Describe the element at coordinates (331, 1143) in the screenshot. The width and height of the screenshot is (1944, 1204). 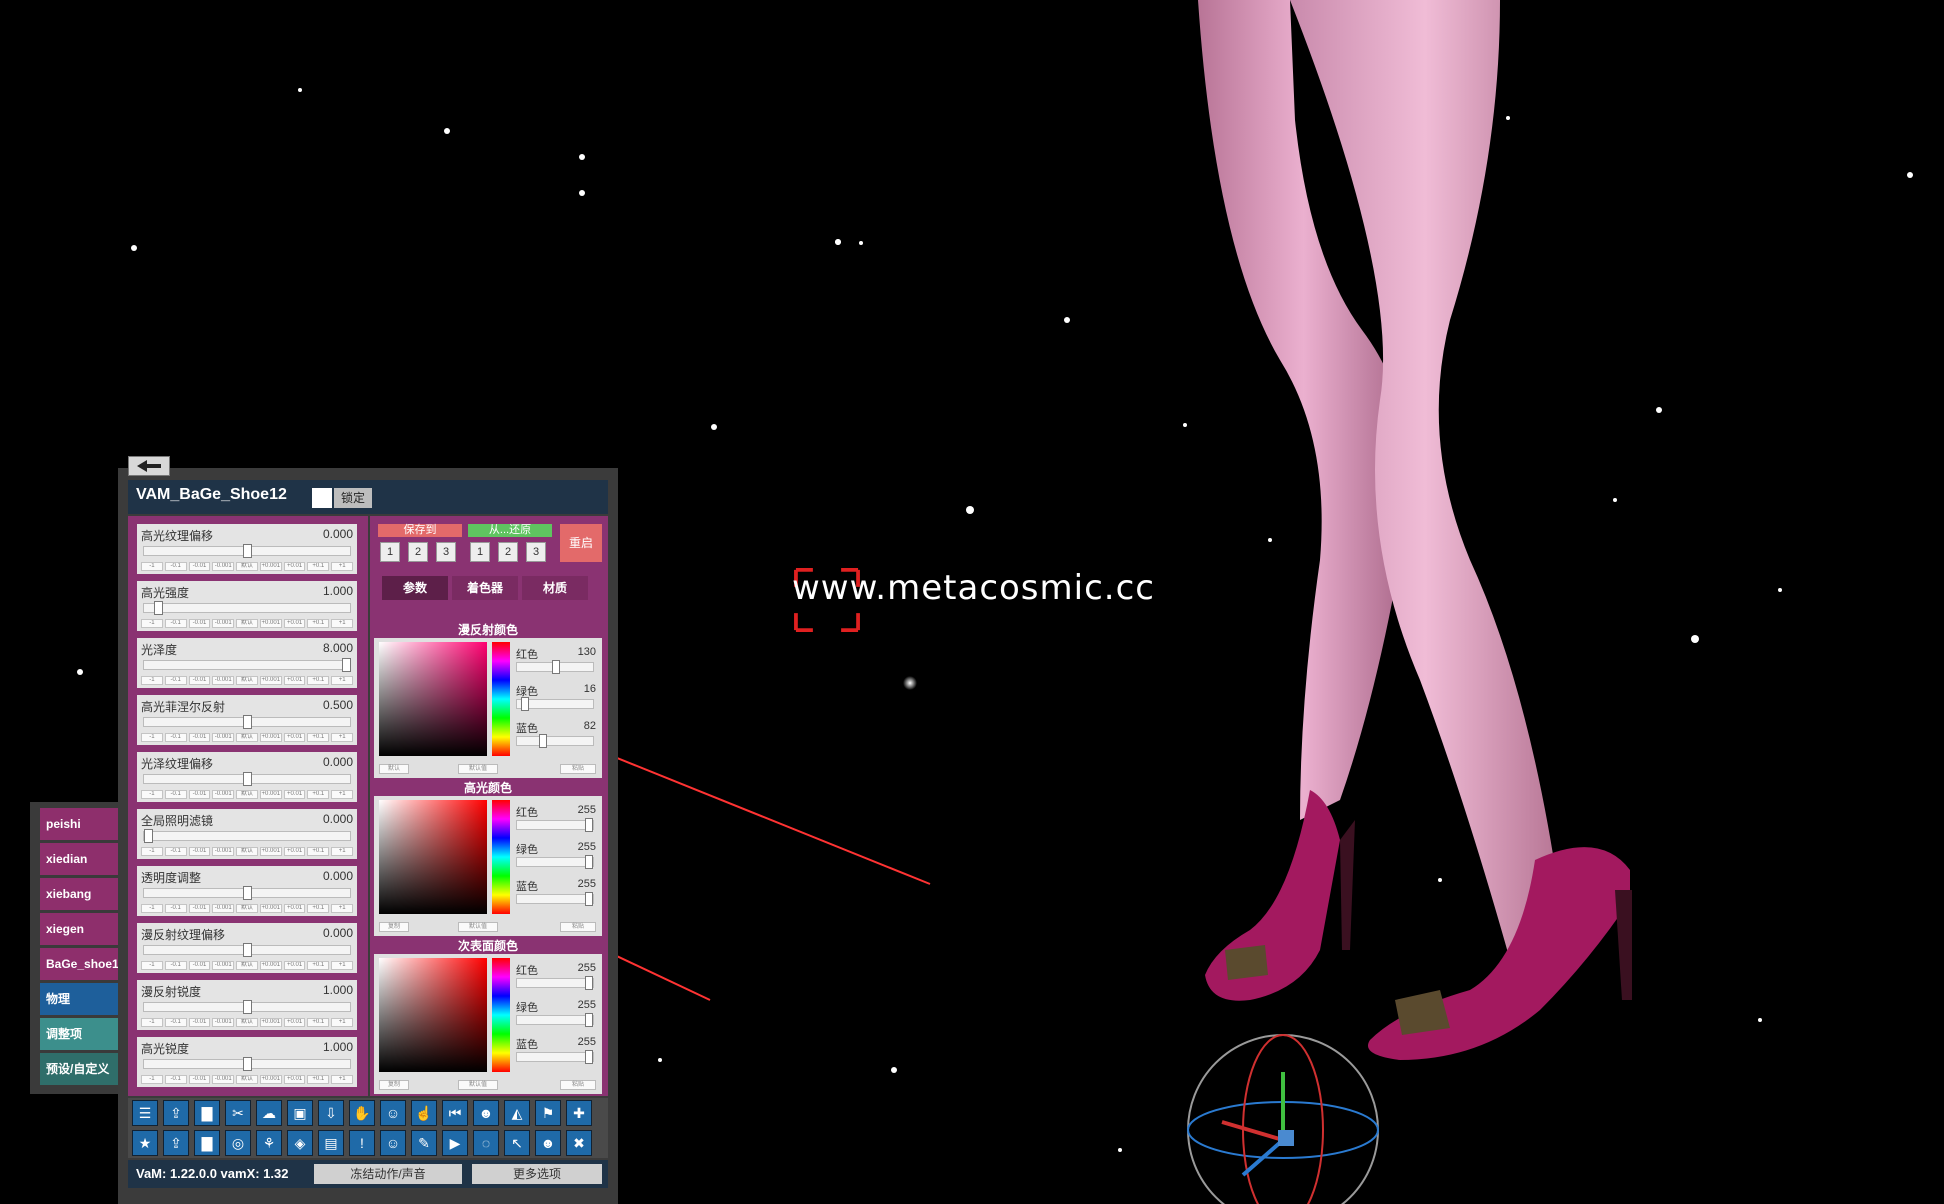
I see `toolbar-icon-button: ▤` at that location.